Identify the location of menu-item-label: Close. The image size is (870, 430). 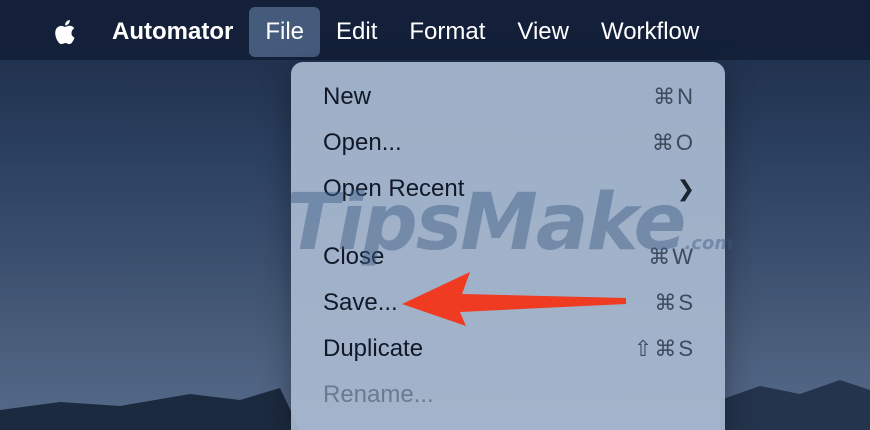
(354, 256).